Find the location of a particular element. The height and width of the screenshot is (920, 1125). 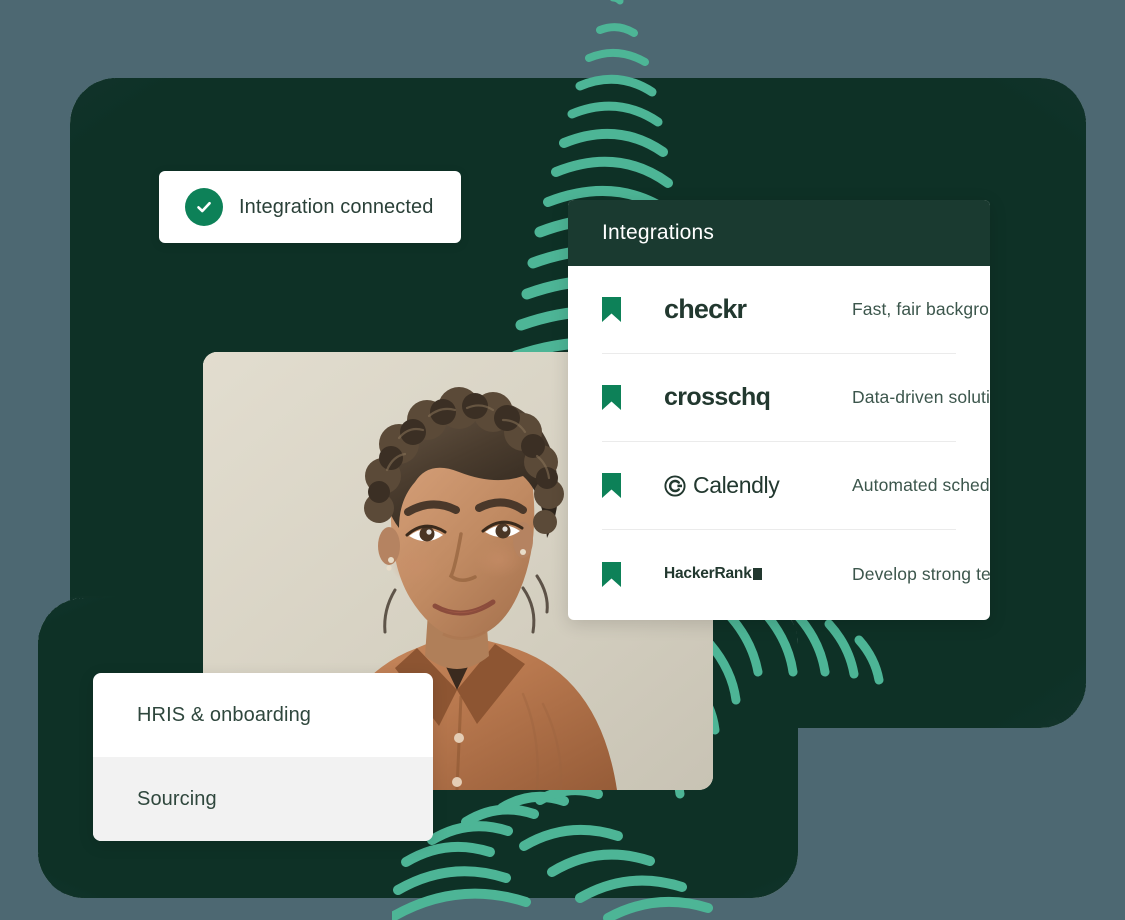

calendly-wordmark: Calendly is located at coordinates (736, 485).